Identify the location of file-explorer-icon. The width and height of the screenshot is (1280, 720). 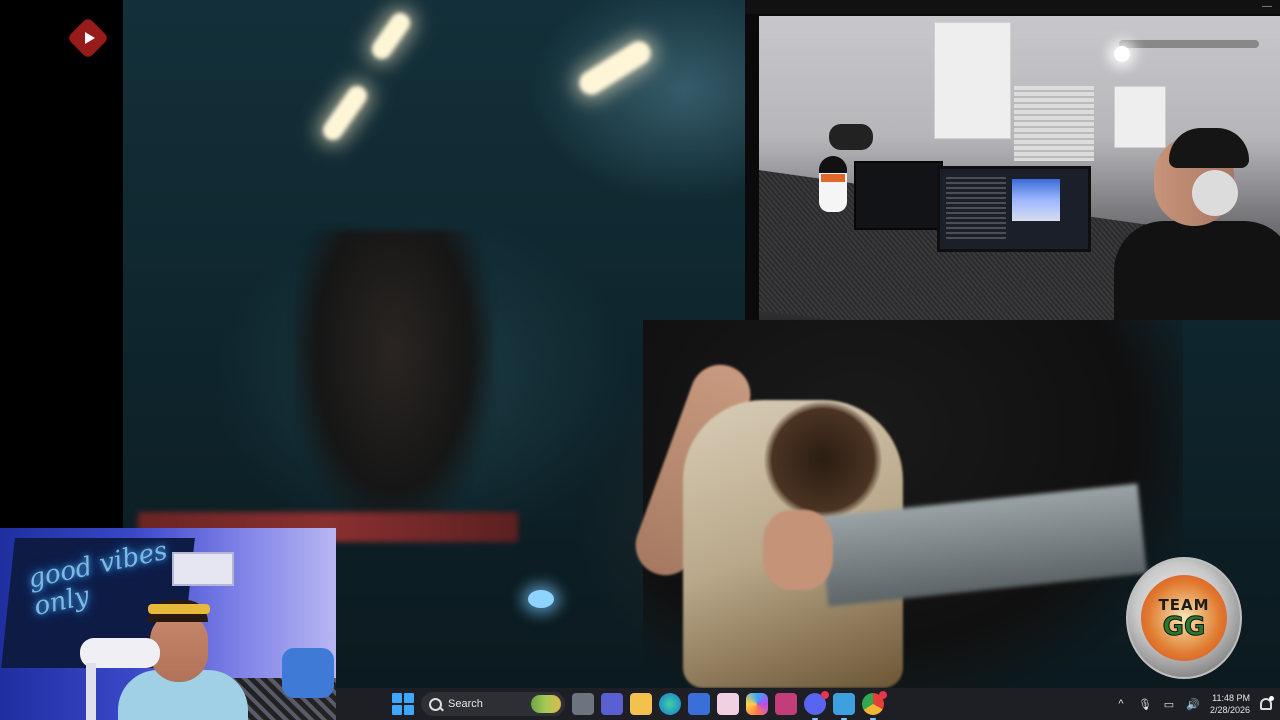
(641, 704).